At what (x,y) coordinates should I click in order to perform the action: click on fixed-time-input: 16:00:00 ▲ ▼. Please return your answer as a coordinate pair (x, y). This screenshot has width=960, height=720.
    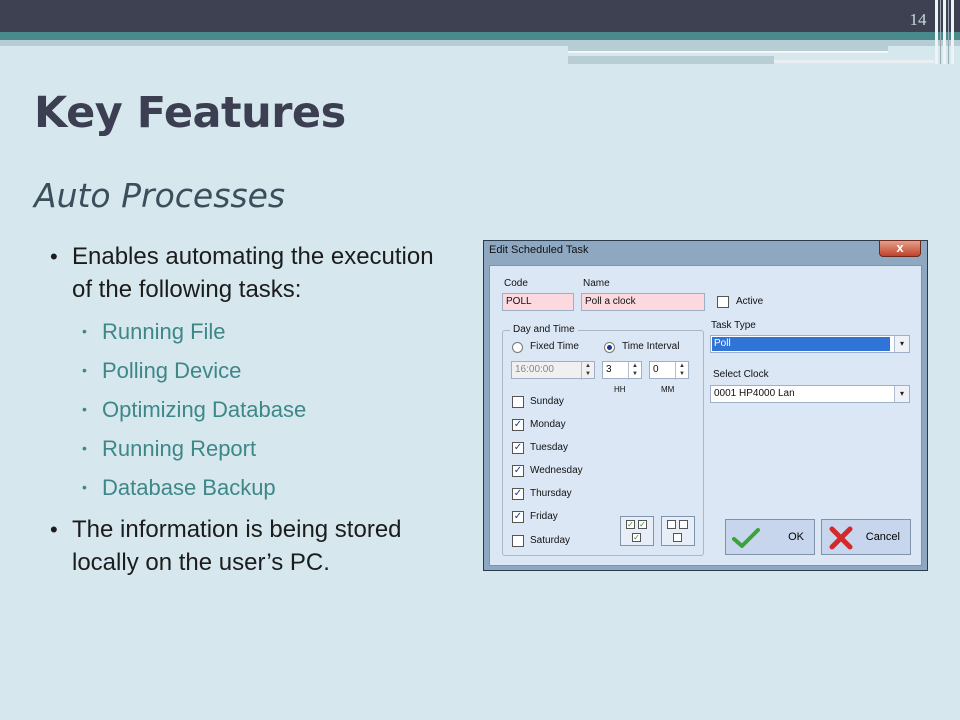
    Looking at the image, I should click on (553, 370).